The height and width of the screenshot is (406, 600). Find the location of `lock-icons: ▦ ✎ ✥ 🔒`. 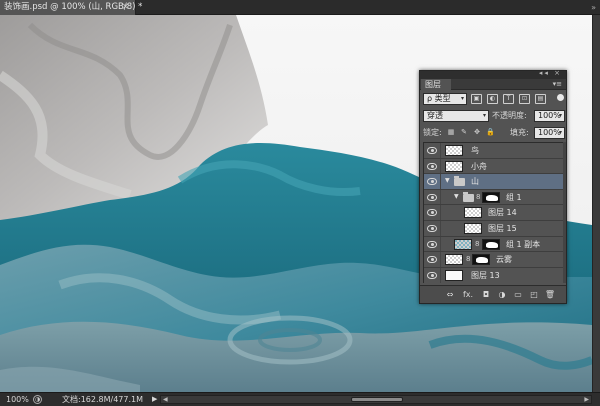

lock-icons: ▦ ✎ ✥ 🔒 is located at coordinates (473, 132).